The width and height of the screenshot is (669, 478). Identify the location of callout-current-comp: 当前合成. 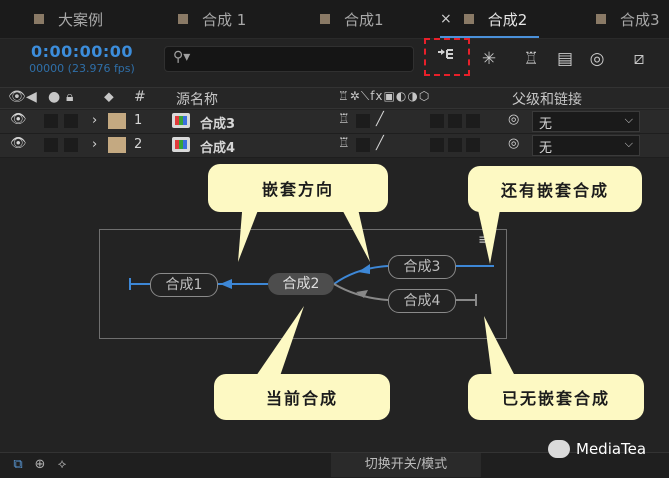
(302, 397).